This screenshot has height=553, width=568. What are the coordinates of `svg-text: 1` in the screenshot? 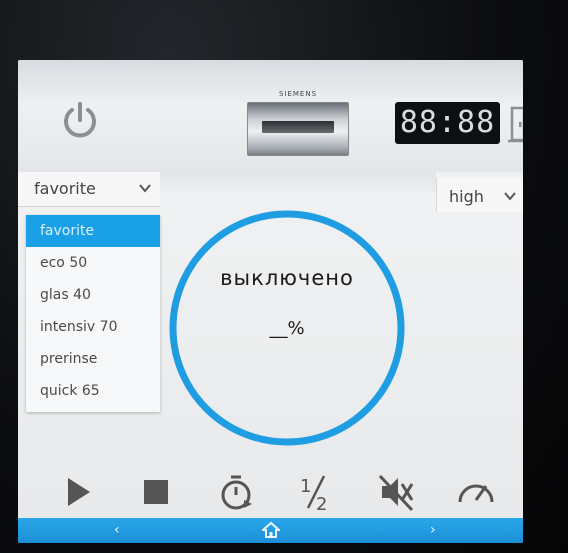 It's located at (305, 486).